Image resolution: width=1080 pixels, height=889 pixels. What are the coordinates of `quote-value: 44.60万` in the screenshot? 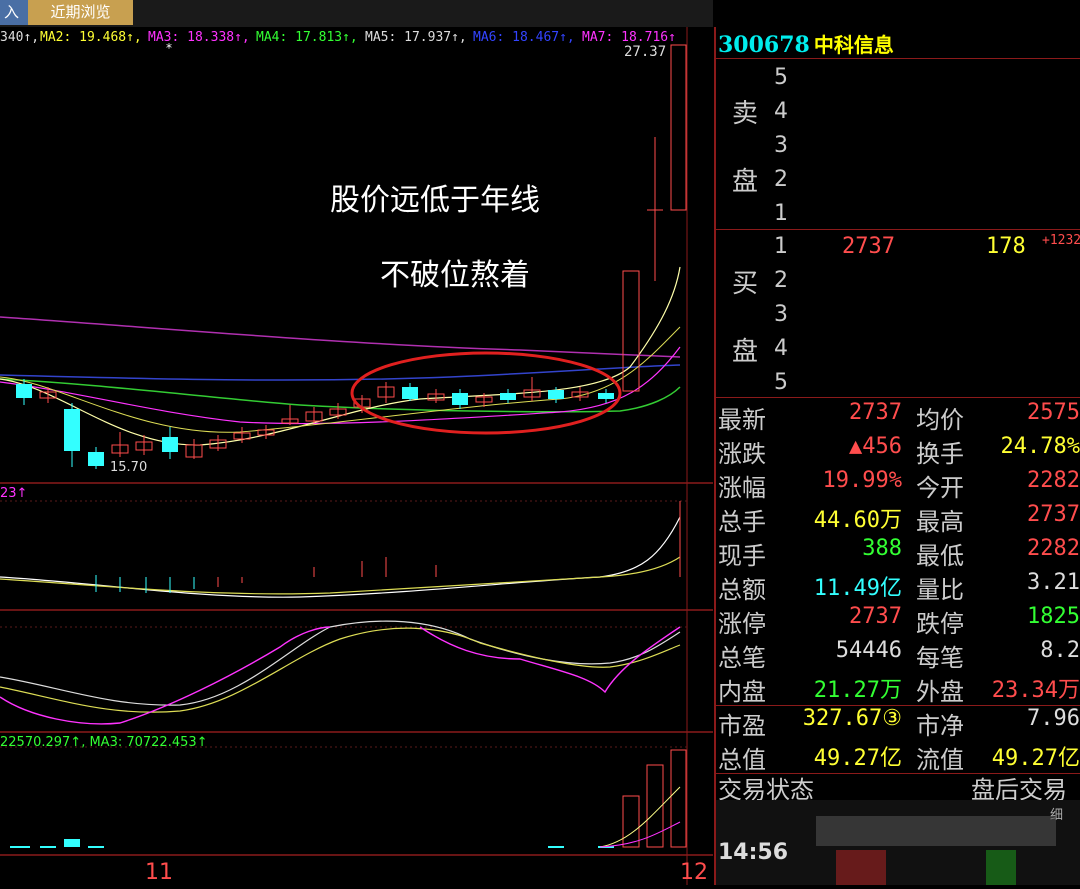 It's located at (857, 520).